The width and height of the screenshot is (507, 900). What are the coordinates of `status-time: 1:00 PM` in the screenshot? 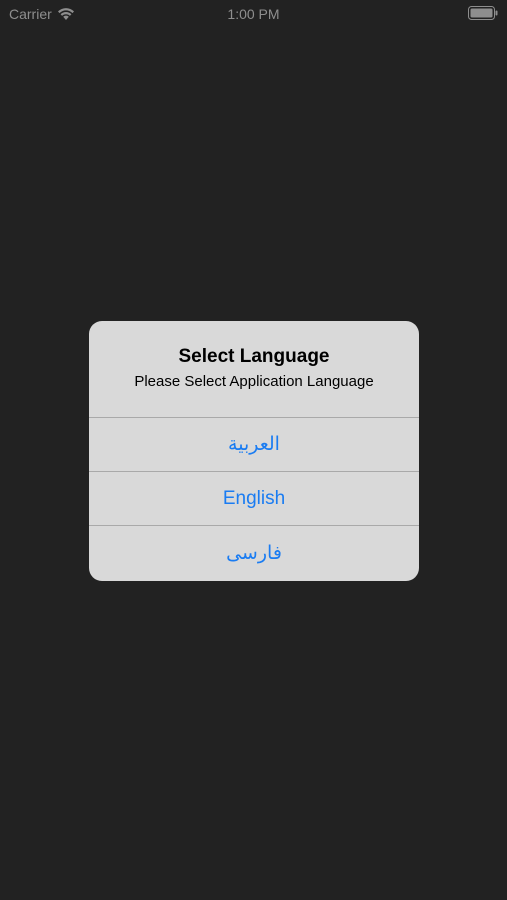 It's located at (253, 14).